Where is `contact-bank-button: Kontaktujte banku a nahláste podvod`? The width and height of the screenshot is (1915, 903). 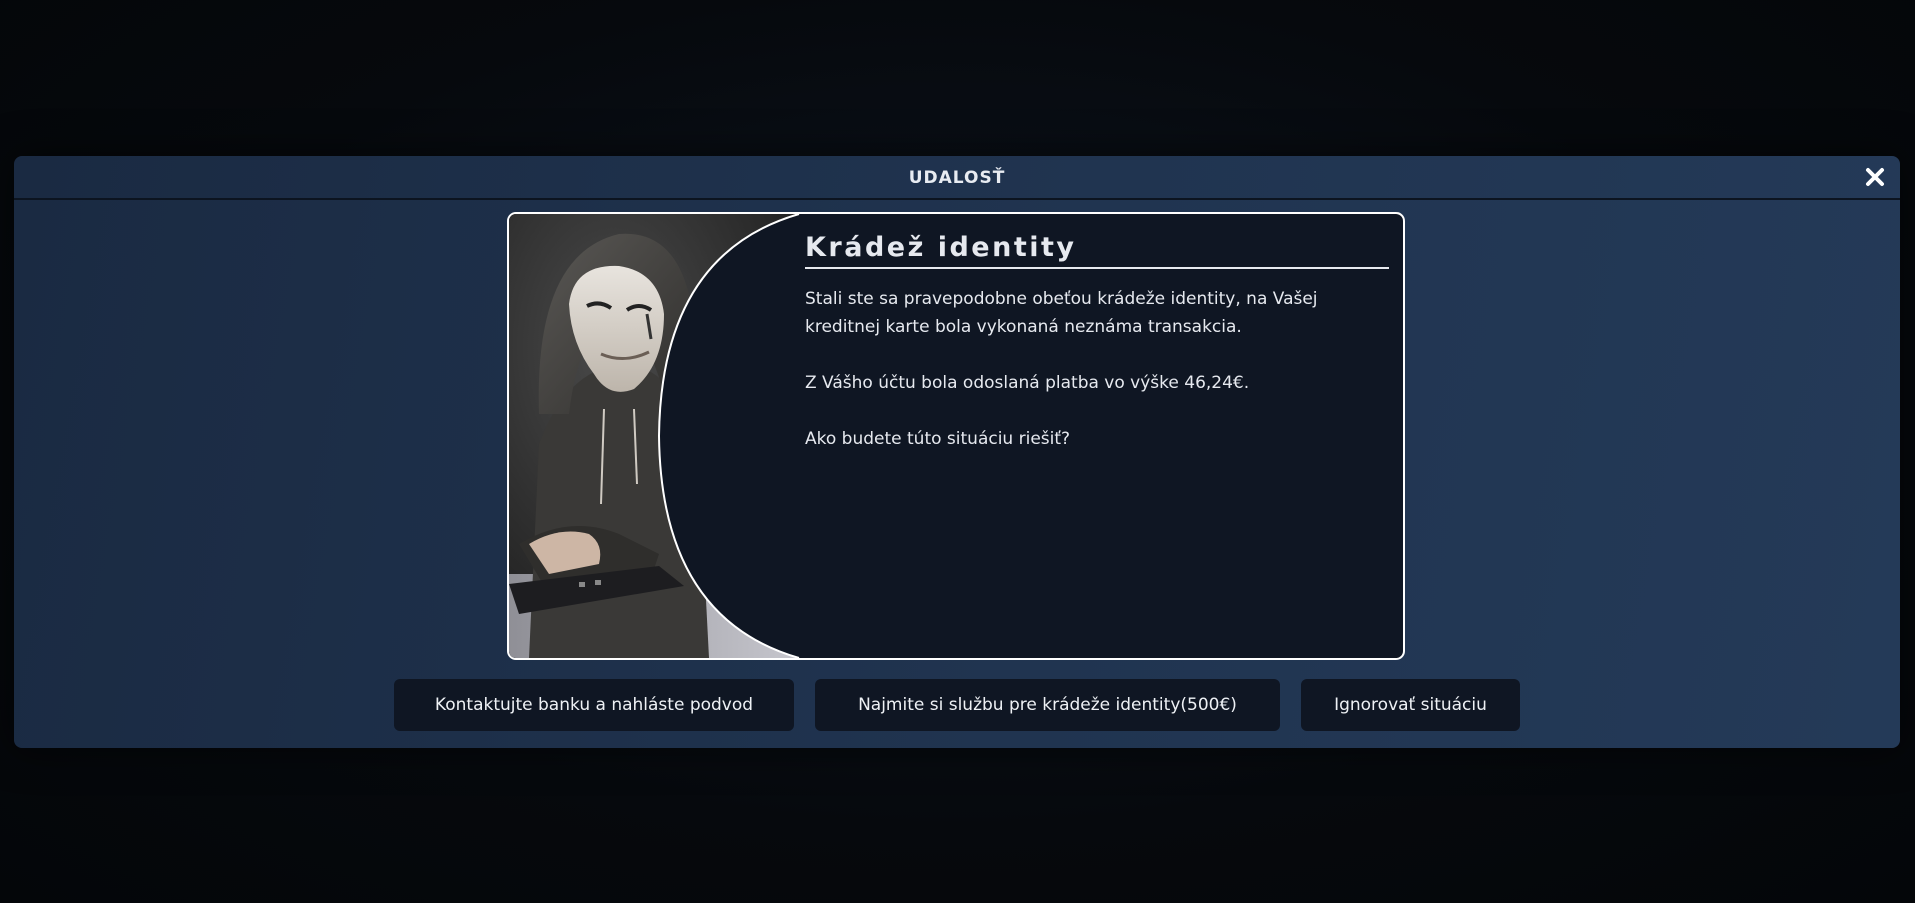
contact-bank-button: Kontaktujte banku a nahláste podvod is located at coordinates (594, 705).